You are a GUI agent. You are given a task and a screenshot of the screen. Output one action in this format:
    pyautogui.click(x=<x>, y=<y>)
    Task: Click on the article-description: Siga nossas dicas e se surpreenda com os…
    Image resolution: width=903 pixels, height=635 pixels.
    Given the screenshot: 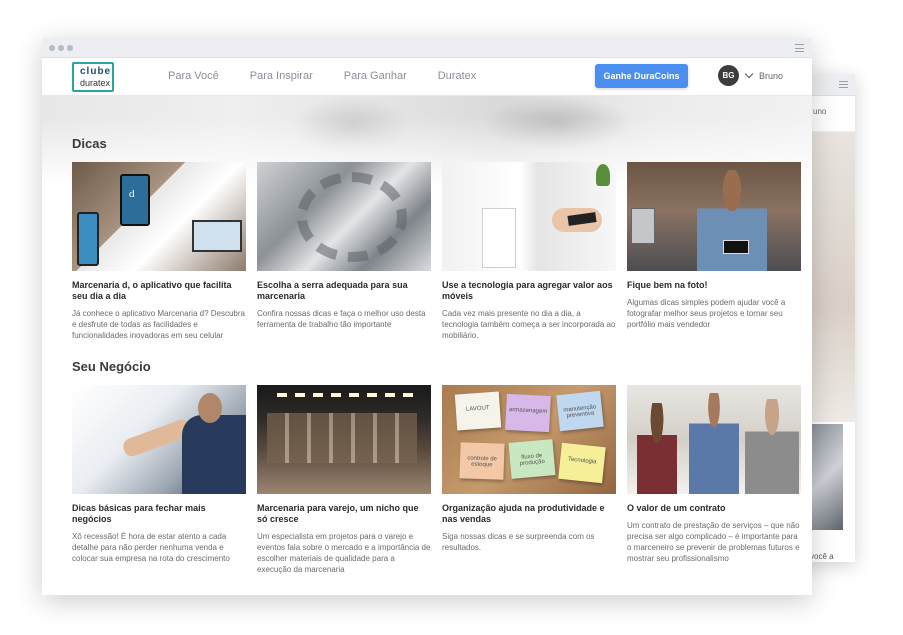 What is the action you would take?
    pyautogui.click(x=518, y=542)
    